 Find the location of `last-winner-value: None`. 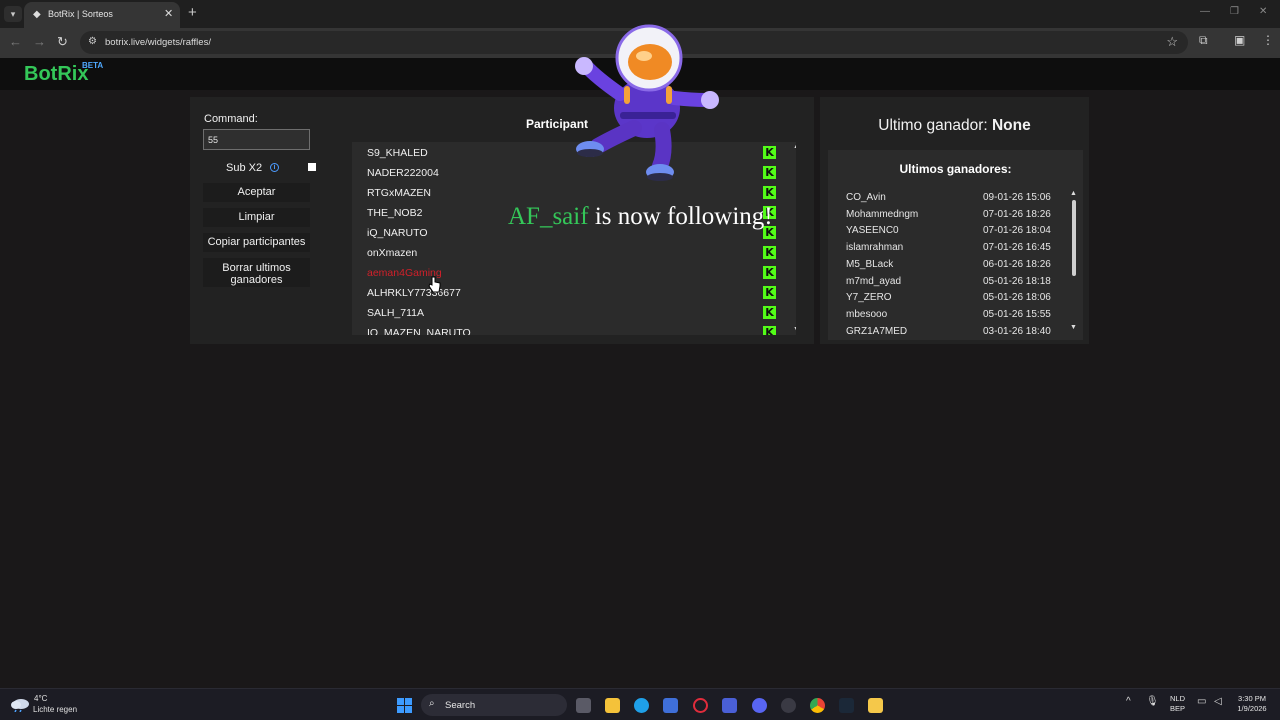

last-winner-value: None is located at coordinates (1011, 125).